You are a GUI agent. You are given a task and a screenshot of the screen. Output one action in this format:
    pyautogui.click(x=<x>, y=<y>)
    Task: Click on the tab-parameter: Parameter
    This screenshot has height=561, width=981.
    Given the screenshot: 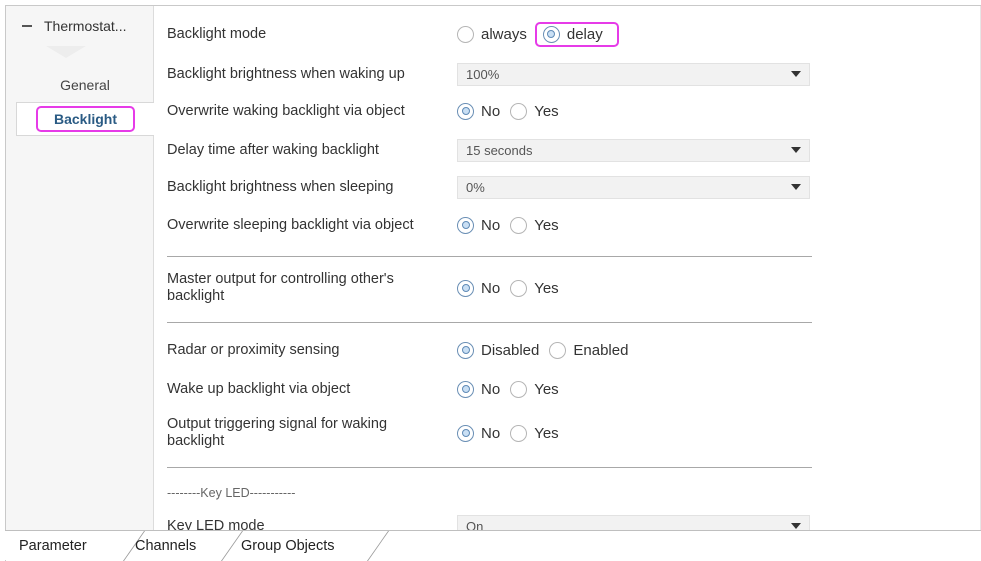 What is the action you would take?
    pyautogui.click(x=53, y=546)
    